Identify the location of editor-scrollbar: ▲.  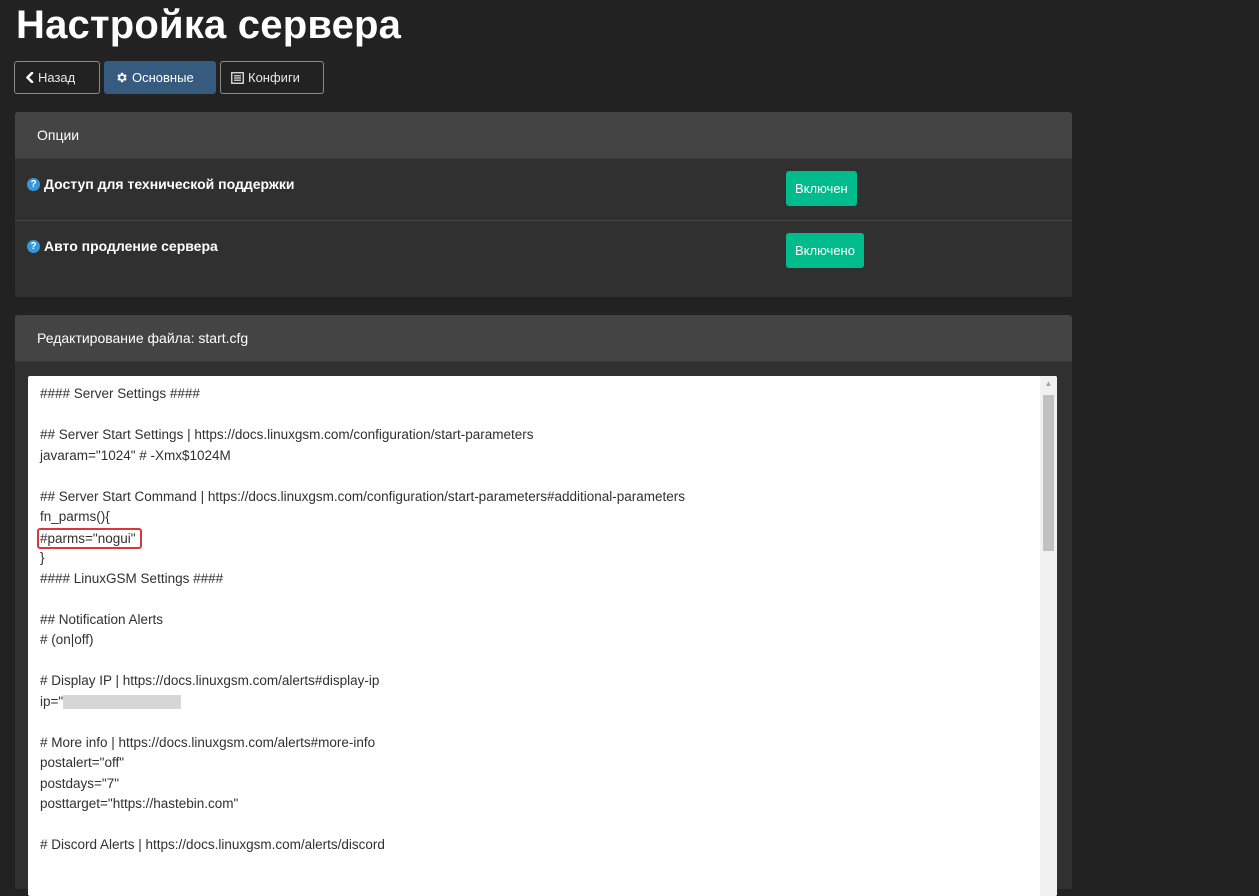
(1048, 636).